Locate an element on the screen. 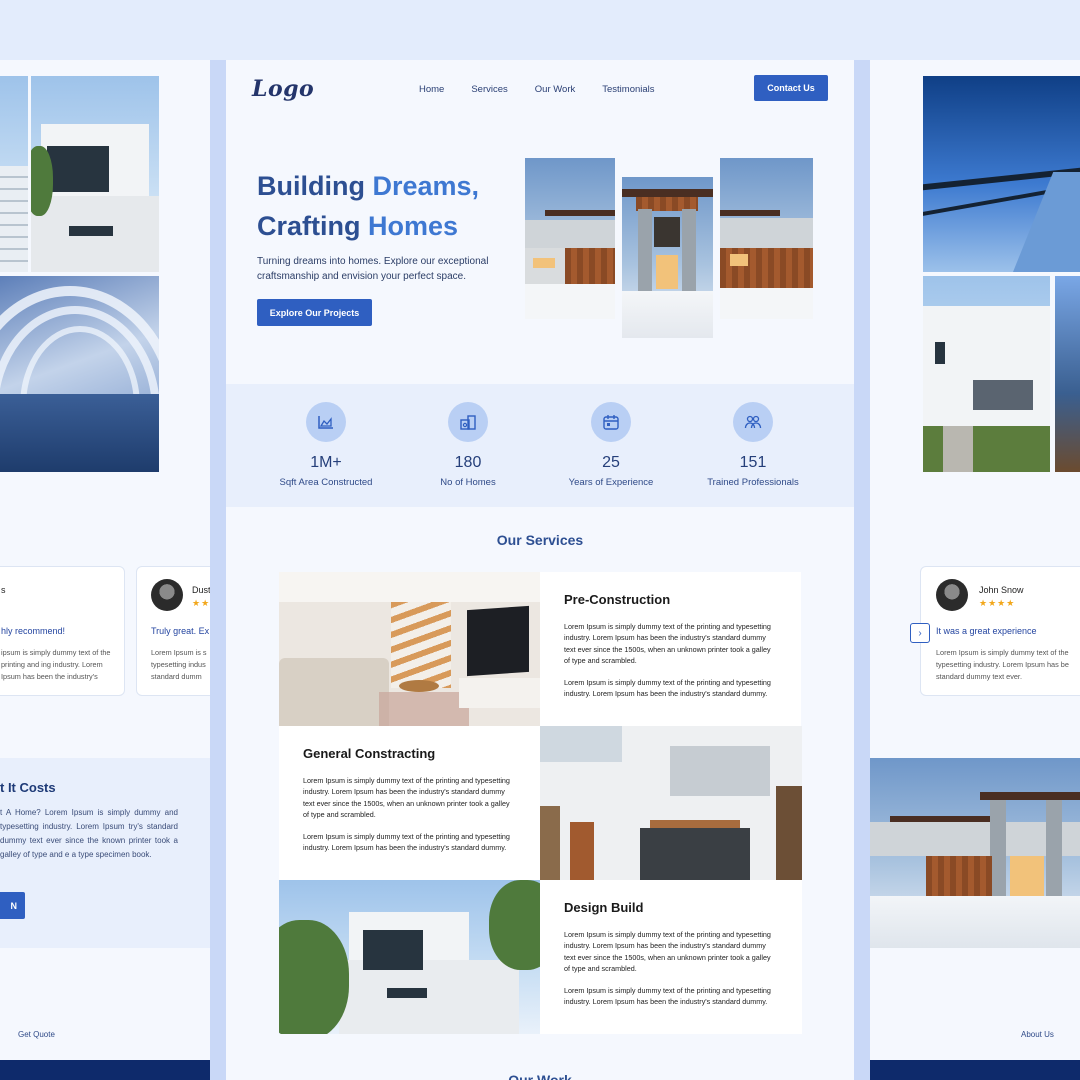 This screenshot has width=1080, height=1080. background-gap-left is located at coordinates (218, 570).